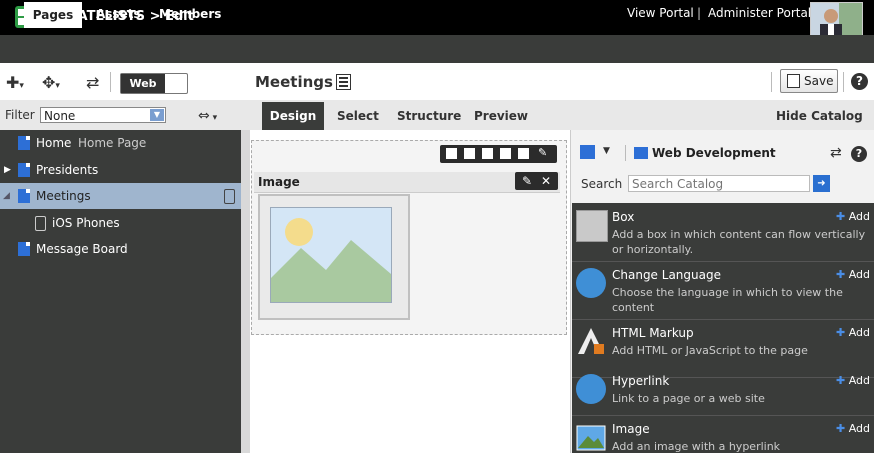 This screenshot has height=453, width=874. What do you see at coordinates (688, 398) in the screenshot?
I see `catalog-item-description: Link to a page or a web site` at bounding box center [688, 398].